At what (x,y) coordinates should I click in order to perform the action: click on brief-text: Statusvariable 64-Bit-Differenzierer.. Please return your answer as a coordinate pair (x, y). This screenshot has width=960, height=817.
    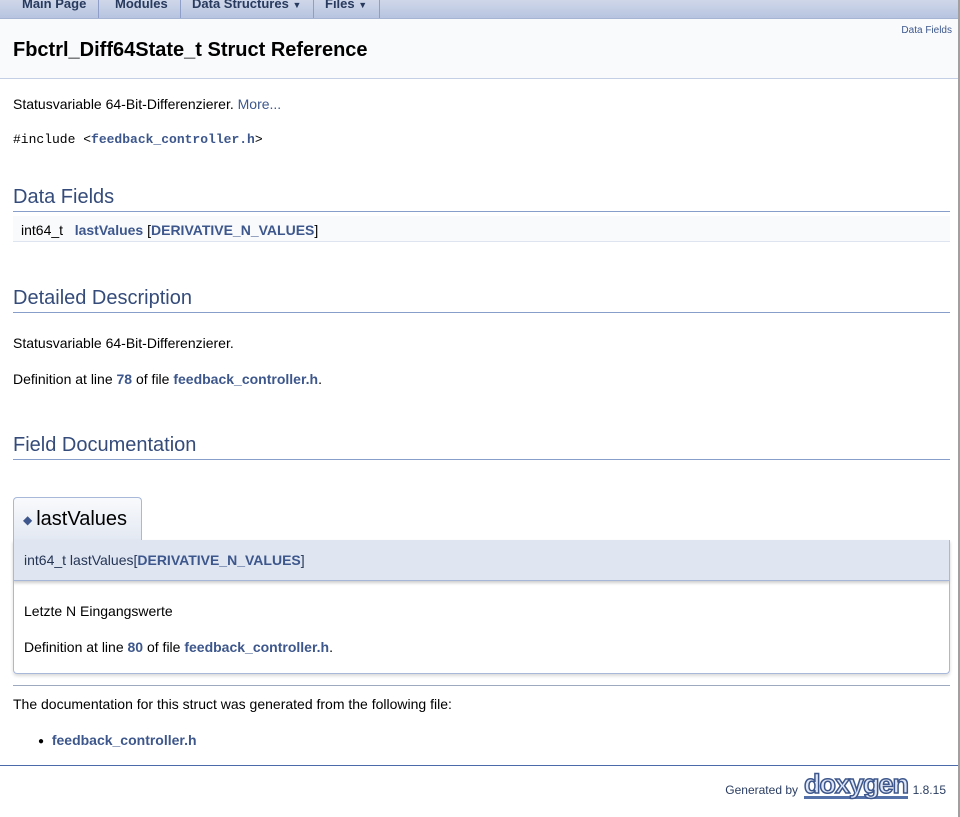
    Looking at the image, I should click on (123, 104).